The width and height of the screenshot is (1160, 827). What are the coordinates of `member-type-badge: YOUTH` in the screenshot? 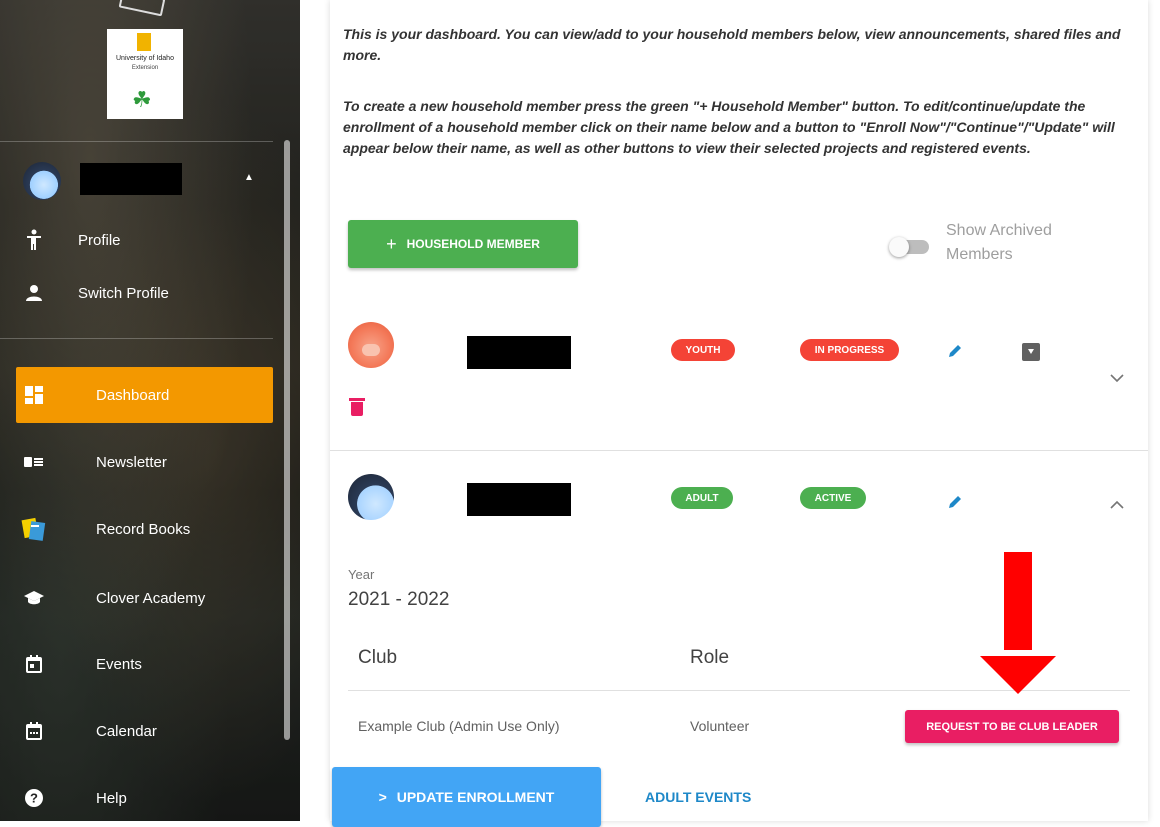 It's located at (703, 350).